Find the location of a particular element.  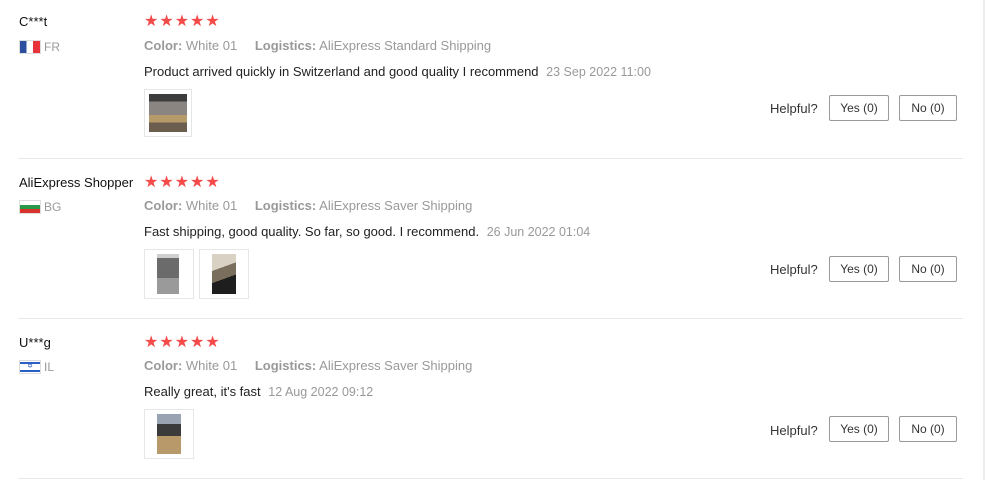

country-code: FR is located at coordinates (52, 47).